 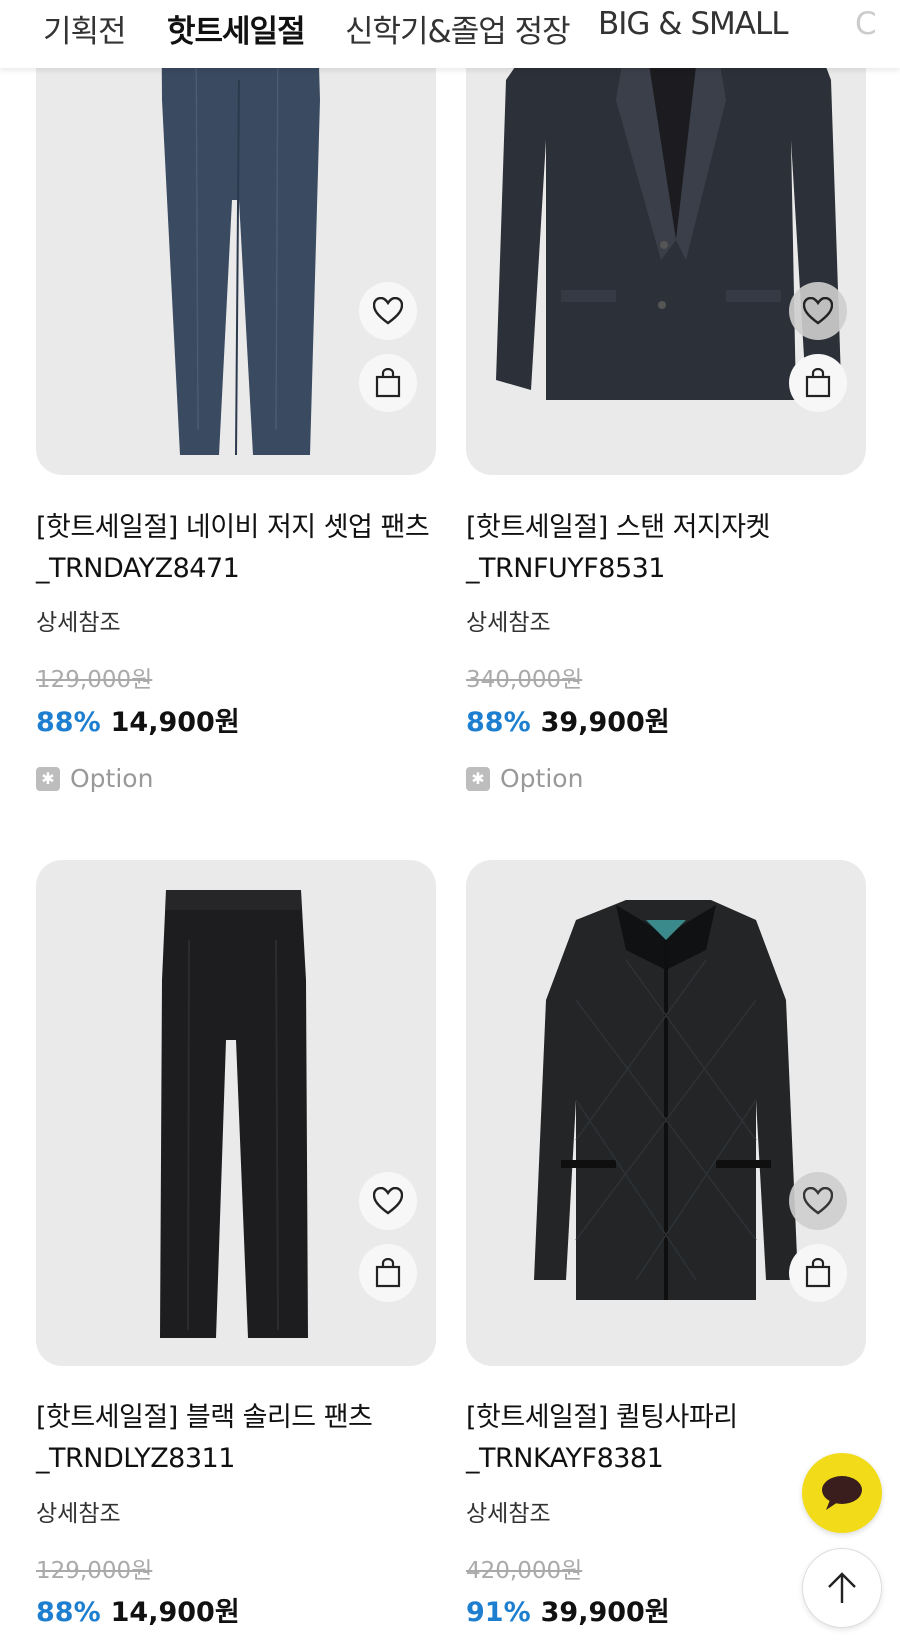 What do you see at coordinates (241, 1438) in the screenshot?
I see `product-title: [핫트세일절] 블랙 솔리드 팬츠 _TRNDLYZ8311` at bounding box center [241, 1438].